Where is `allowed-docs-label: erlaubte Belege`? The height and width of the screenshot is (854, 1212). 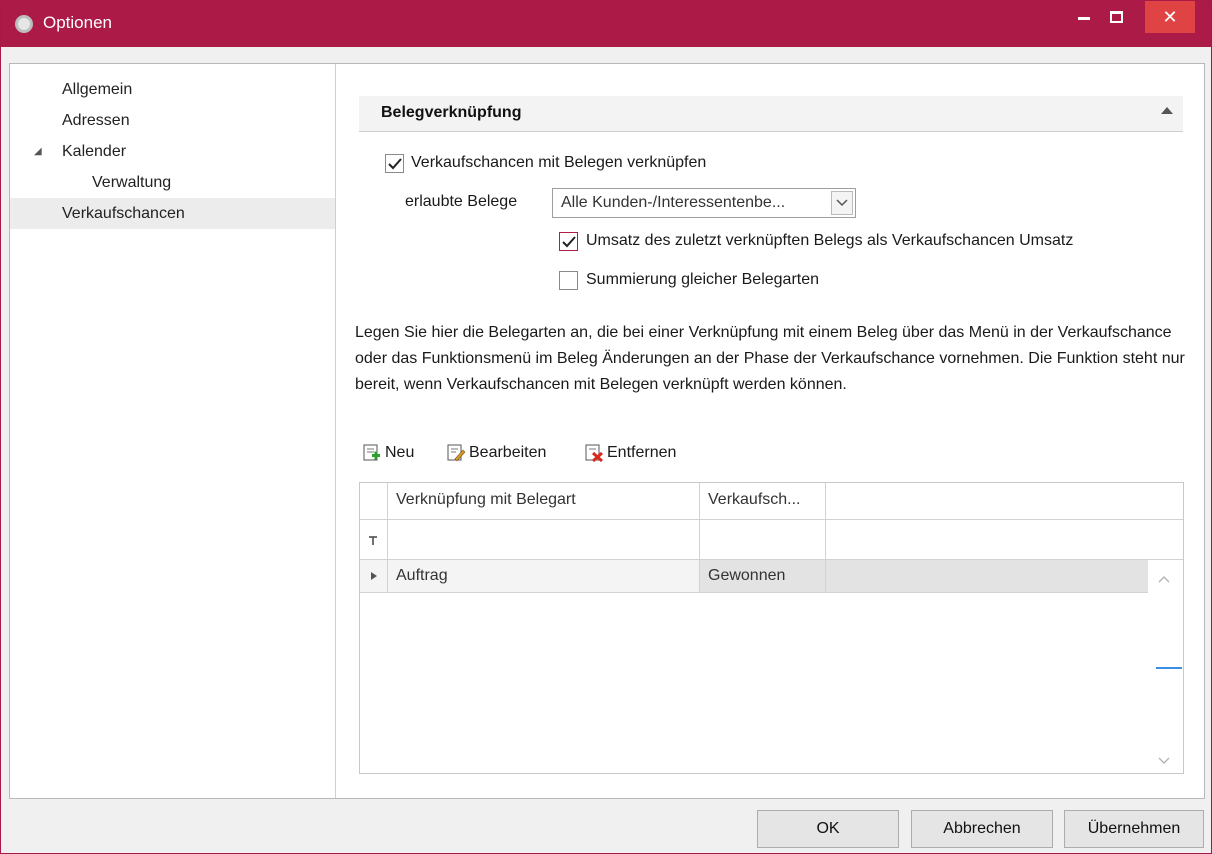 allowed-docs-label: erlaubte Belege is located at coordinates (461, 201).